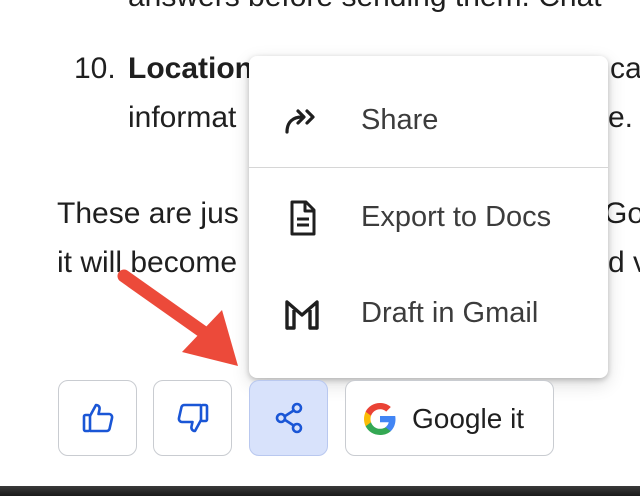  I want to click on list-heading: Location, so click(190, 68).